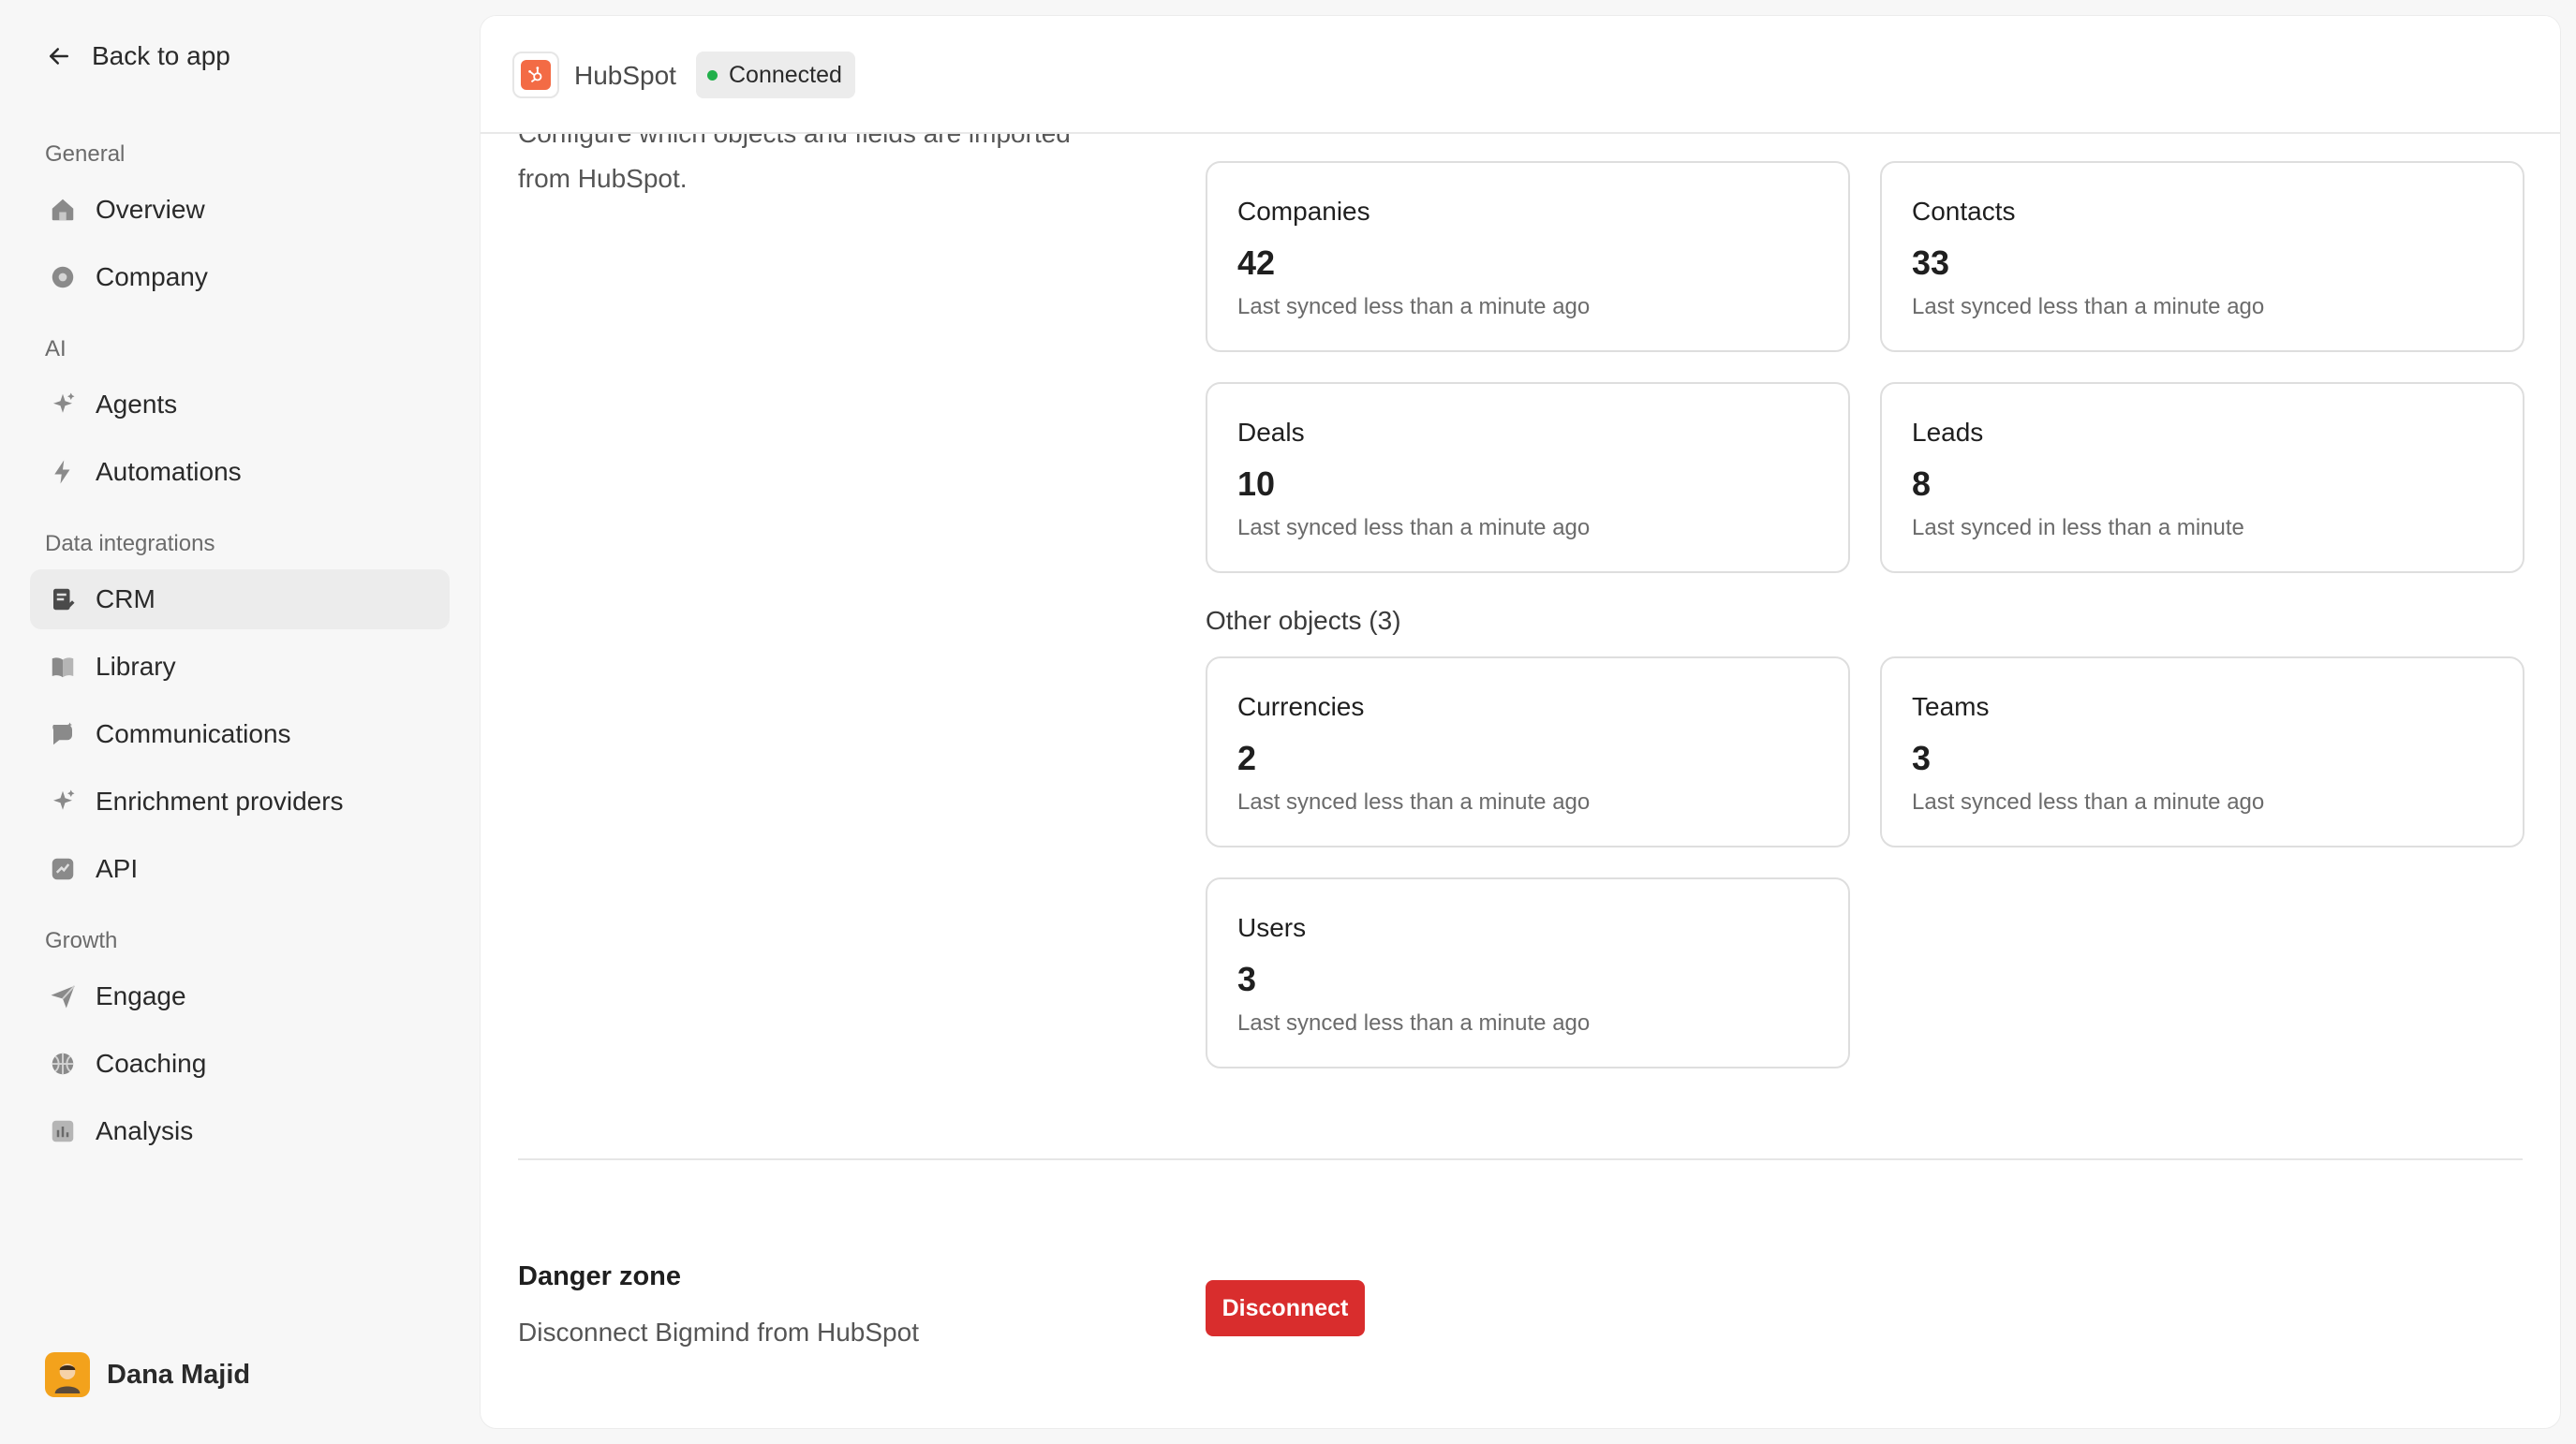  I want to click on back-to-app-label: Back to app, so click(161, 55).